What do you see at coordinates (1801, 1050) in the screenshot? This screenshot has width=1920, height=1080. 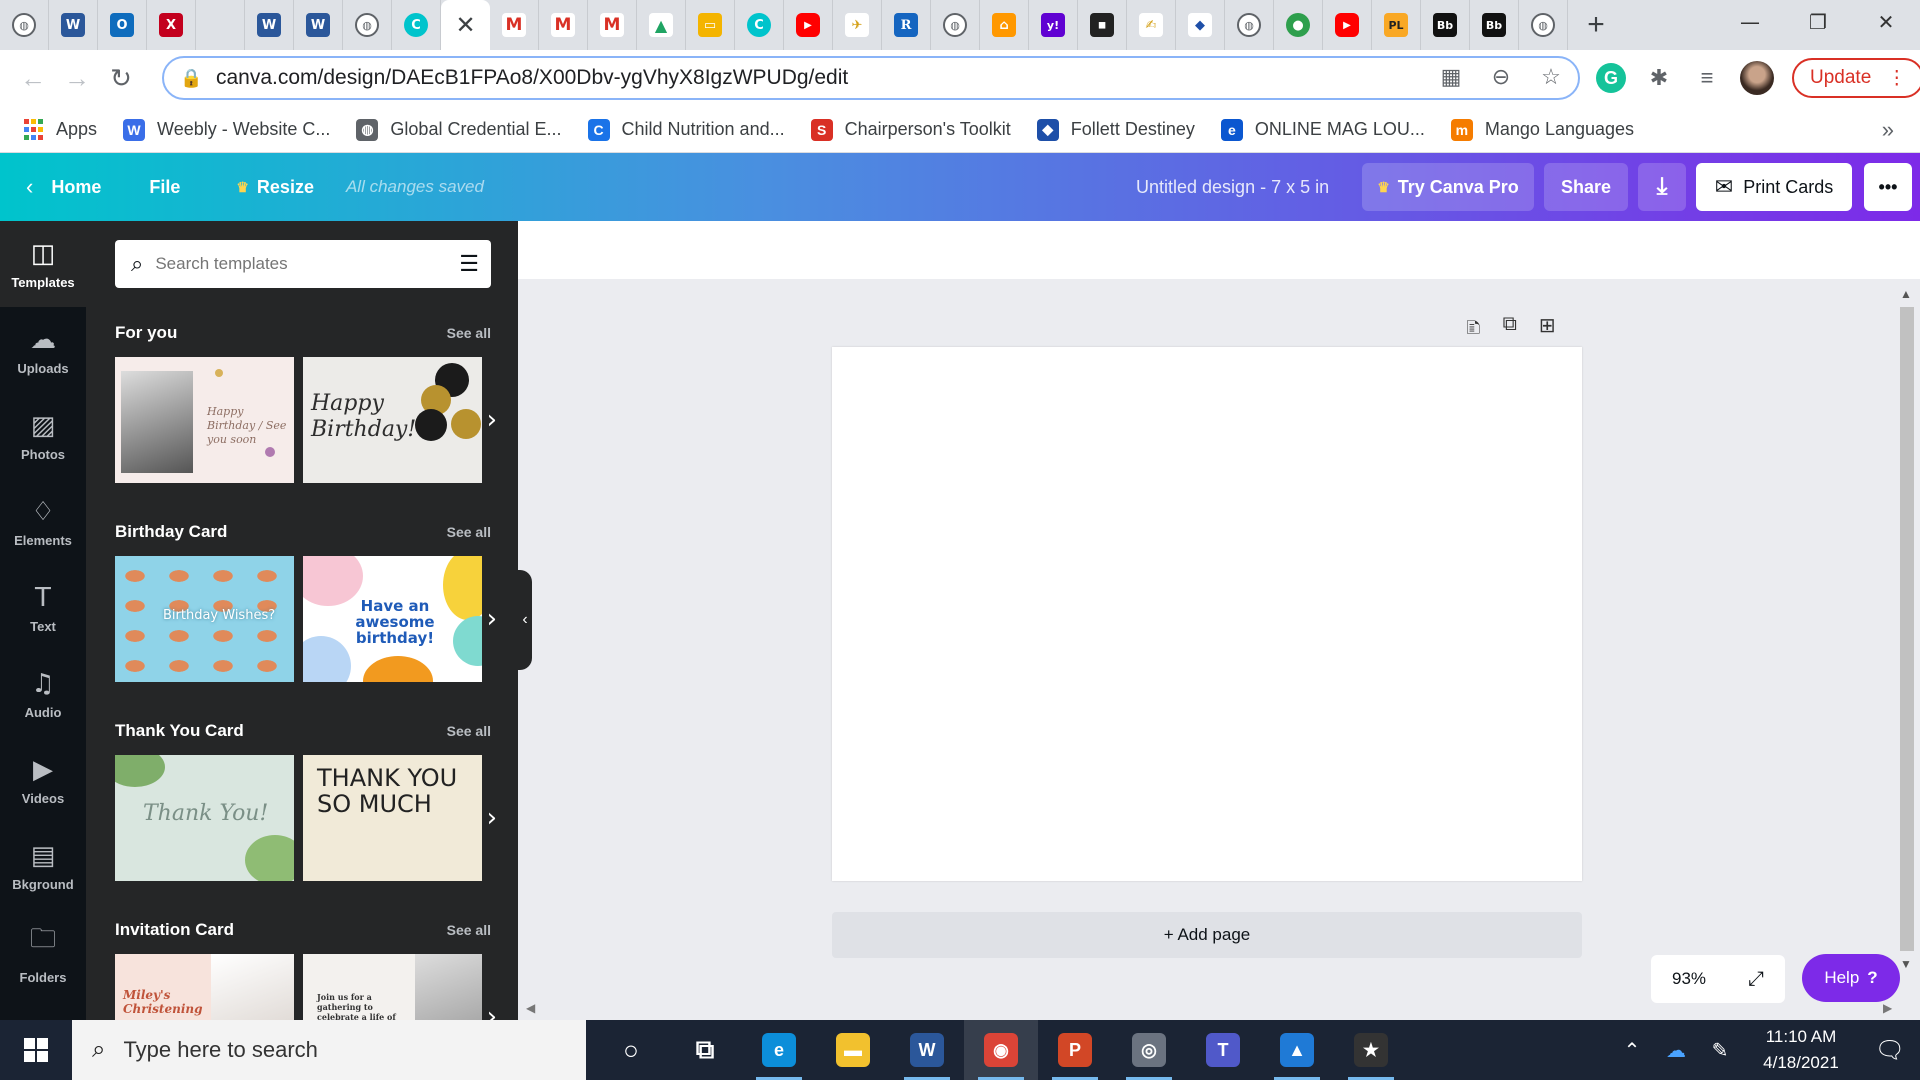 I see `clock: 11:10 AM 4/18/2021` at bounding box center [1801, 1050].